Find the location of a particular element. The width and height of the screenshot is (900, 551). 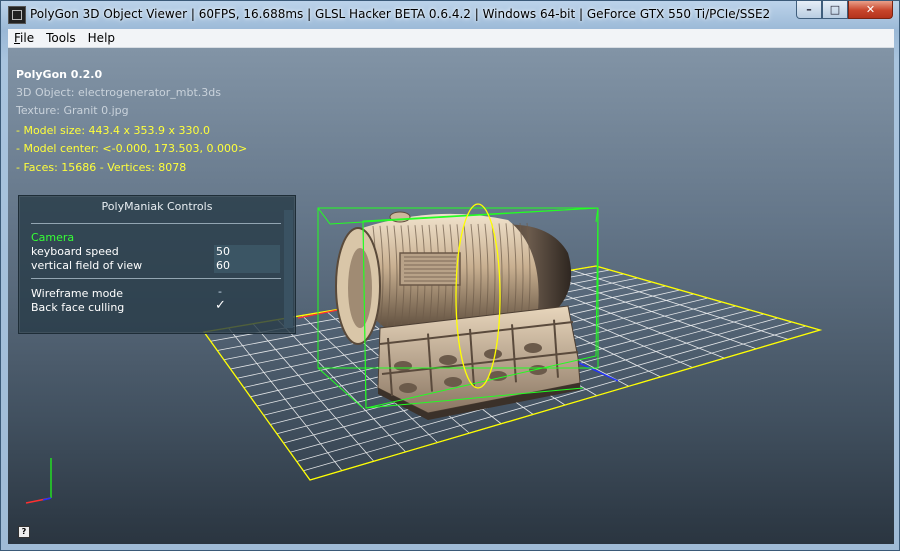

menu-tools-label: Tools is located at coordinates (61, 38).